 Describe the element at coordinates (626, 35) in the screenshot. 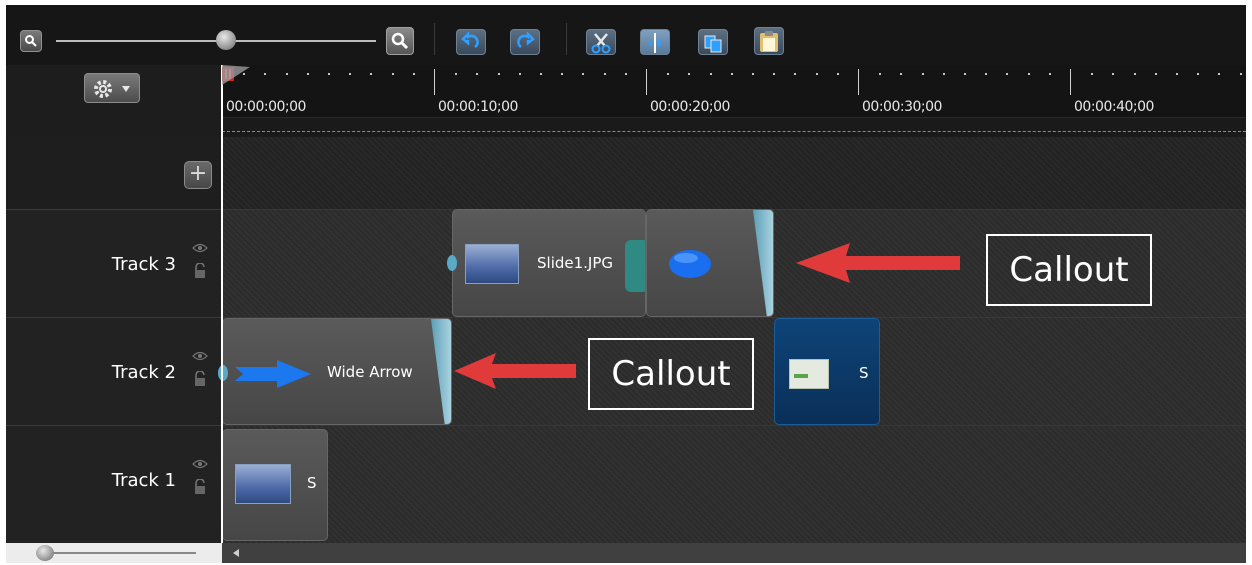

I see `timeline-toolbar` at that location.